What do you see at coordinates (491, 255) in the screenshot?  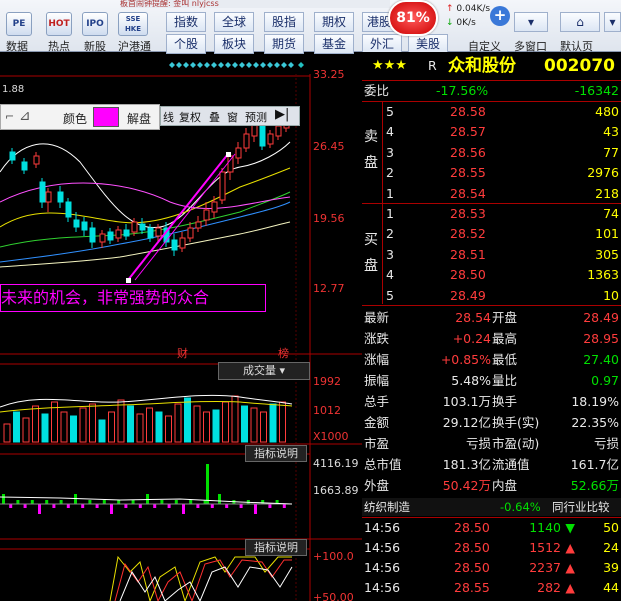 I see `buy-row: 3 28.51 305` at bounding box center [491, 255].